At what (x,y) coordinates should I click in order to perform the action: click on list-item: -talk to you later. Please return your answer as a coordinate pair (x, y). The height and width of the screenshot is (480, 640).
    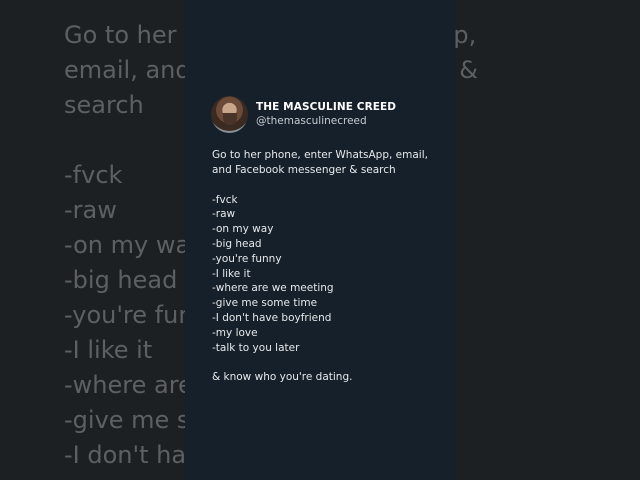
    Looking at the image, I should click on (256, 347).